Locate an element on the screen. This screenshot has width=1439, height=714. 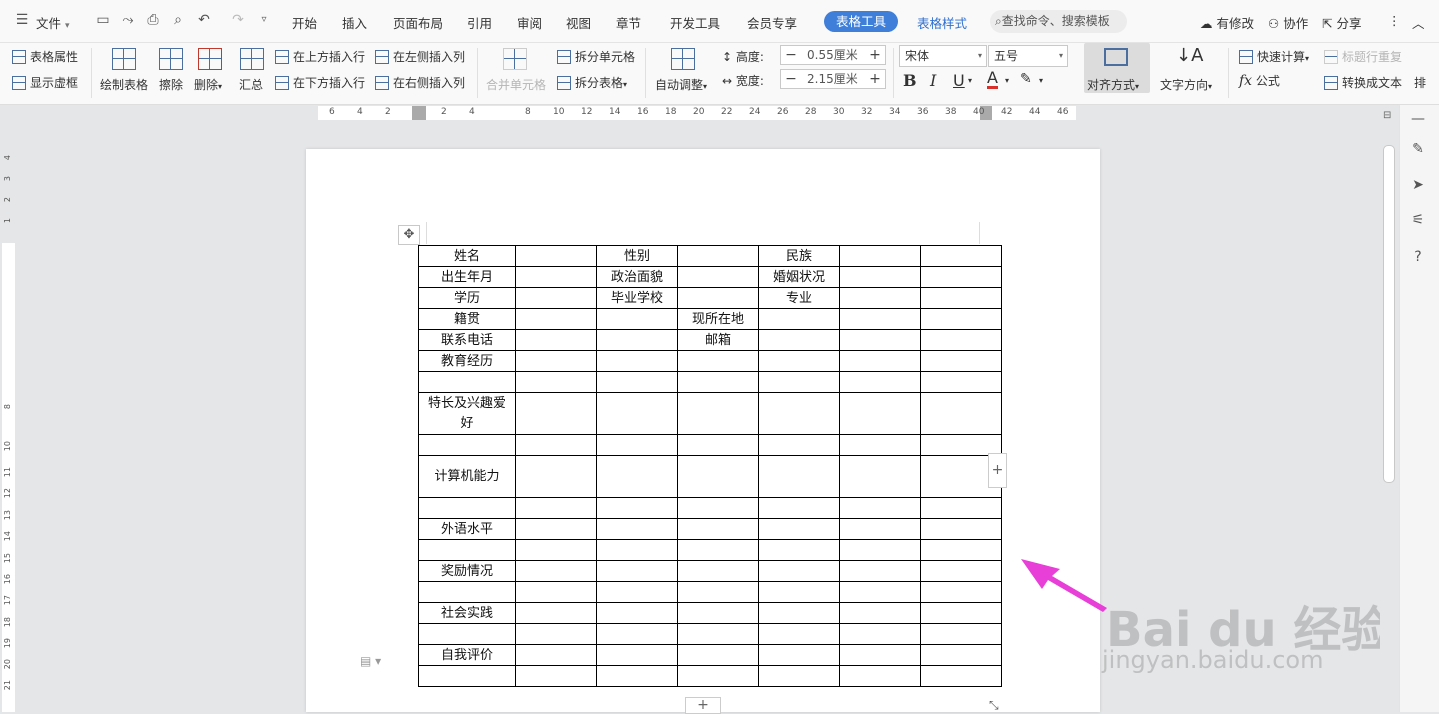
tab-page-layout: 页面布局 is located at coordinates (418, 22).